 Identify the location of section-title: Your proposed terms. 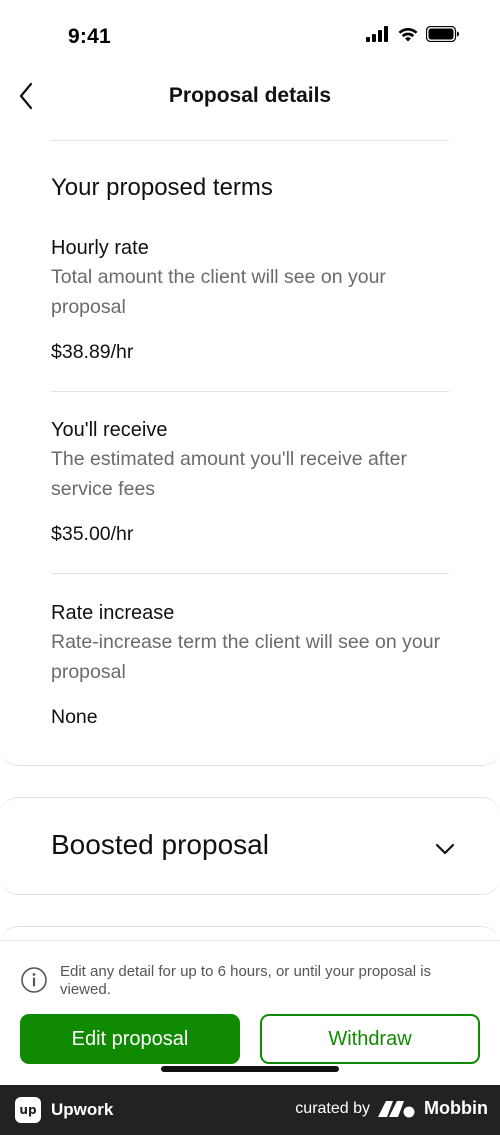
(162, 187).